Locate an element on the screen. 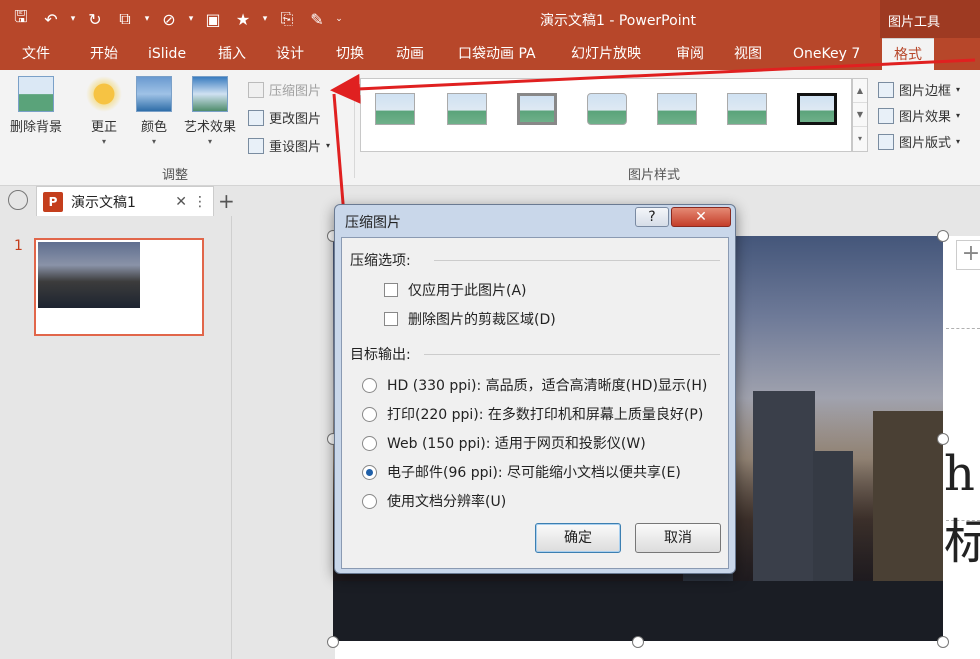  copy-icon: ⎘ is located at coordinates (287, 19).